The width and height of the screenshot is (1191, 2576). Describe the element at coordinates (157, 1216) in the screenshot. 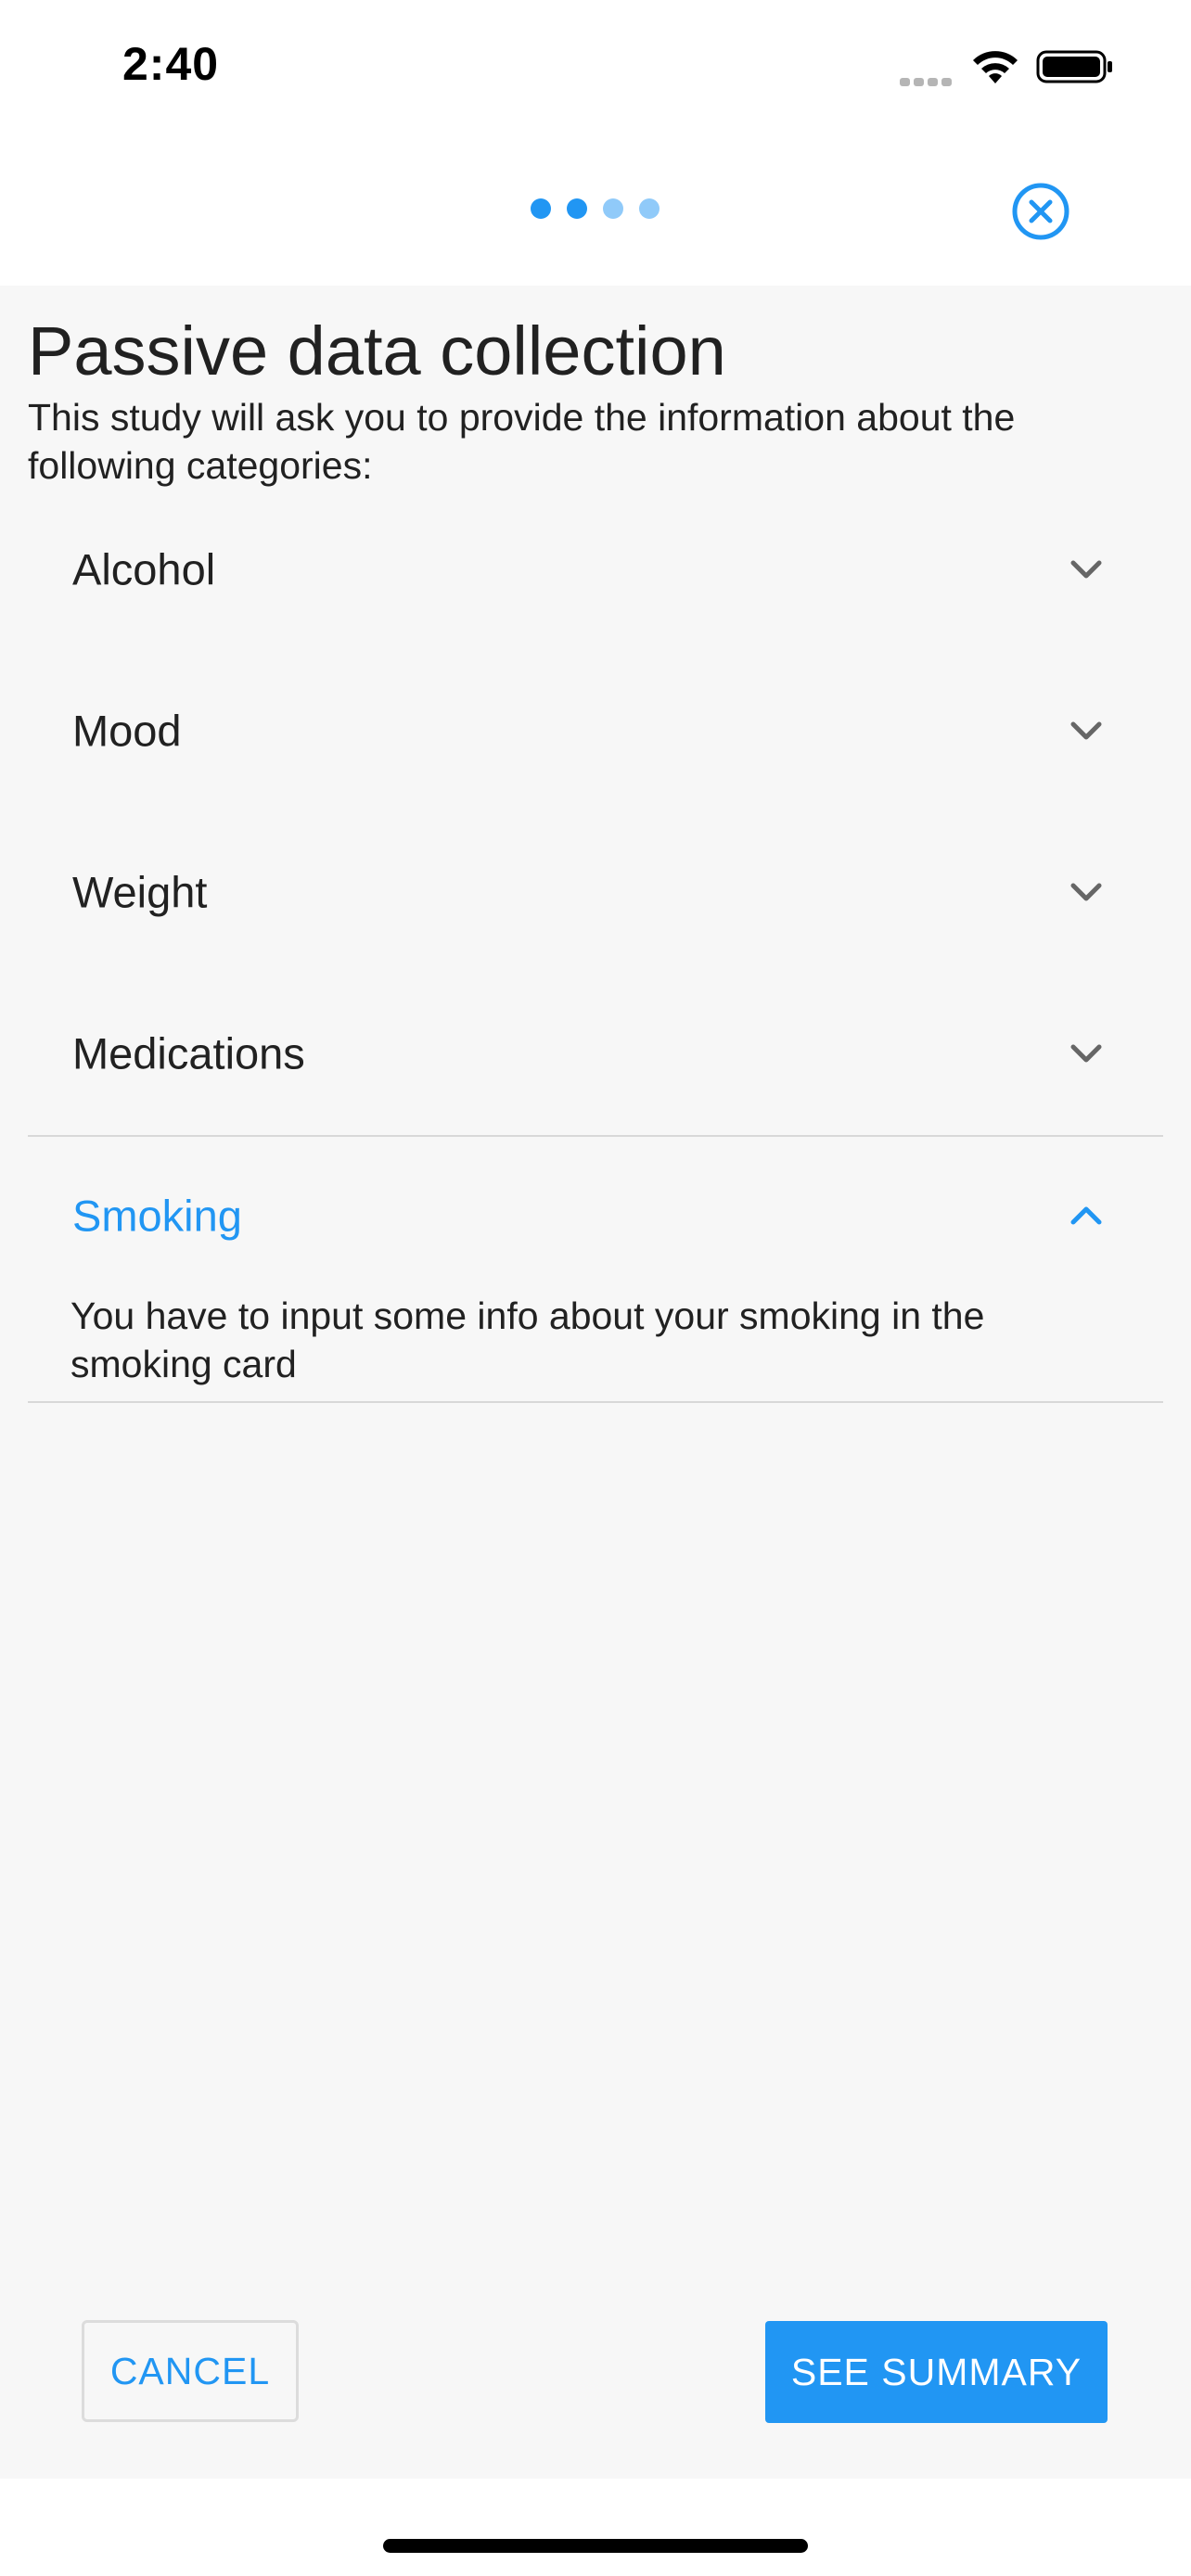

I see `category-label: Smoking` at that location.